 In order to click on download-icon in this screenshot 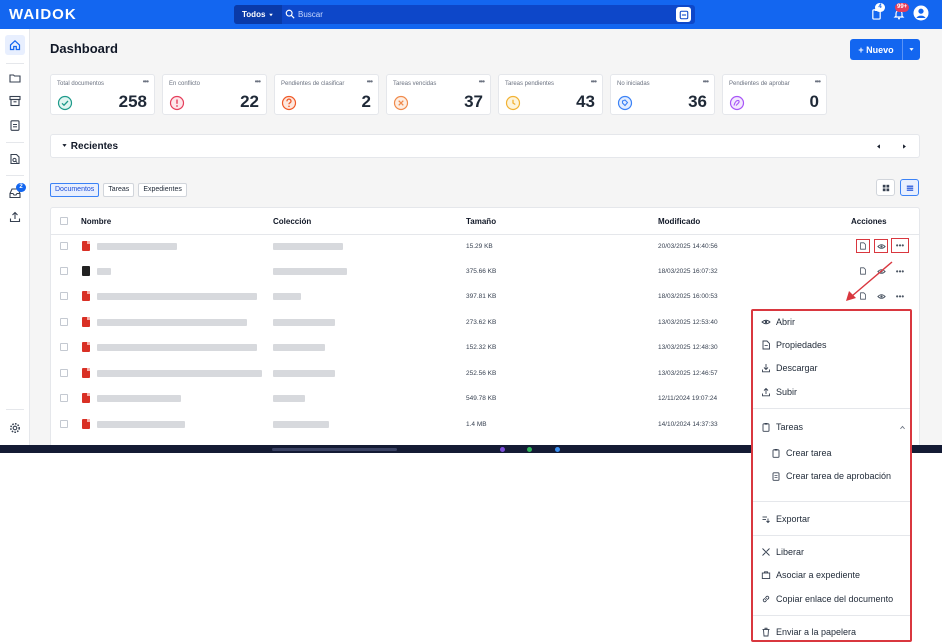, I will do `click(766, 368)`.